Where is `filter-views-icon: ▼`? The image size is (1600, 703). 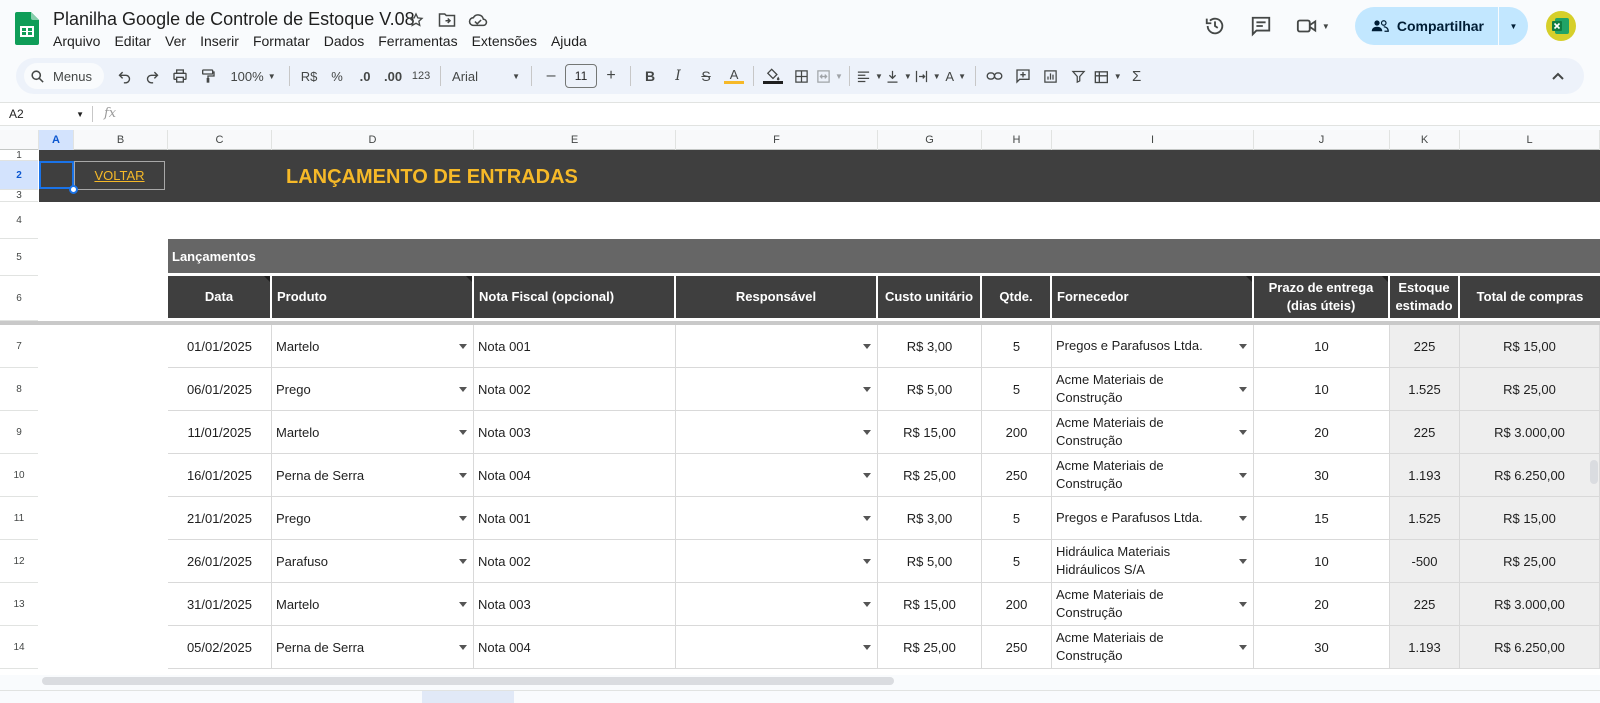 filter-views-icon: ▼ is located at coordinates (1108, 76).